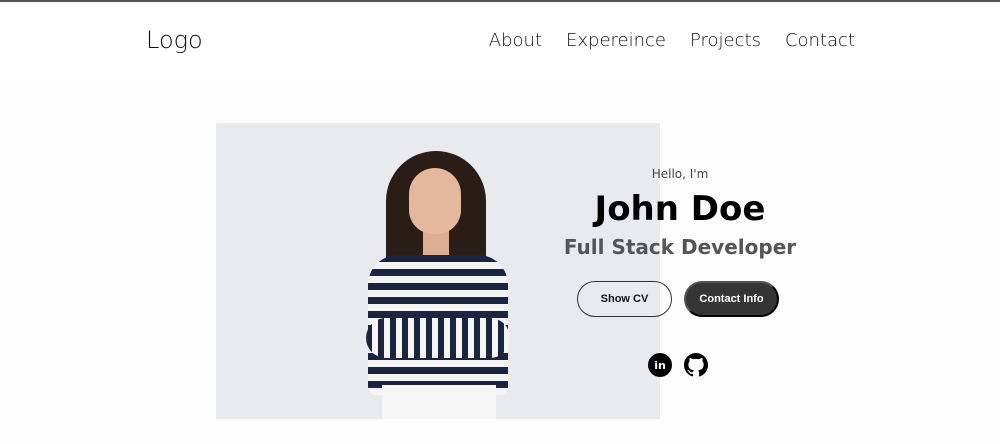 The width and height of the screenshot is (1000, 444). What do you see at coordinates (515, 40) in the screenshot?
I see `nav-about: About` at bounding box center [515, 40].